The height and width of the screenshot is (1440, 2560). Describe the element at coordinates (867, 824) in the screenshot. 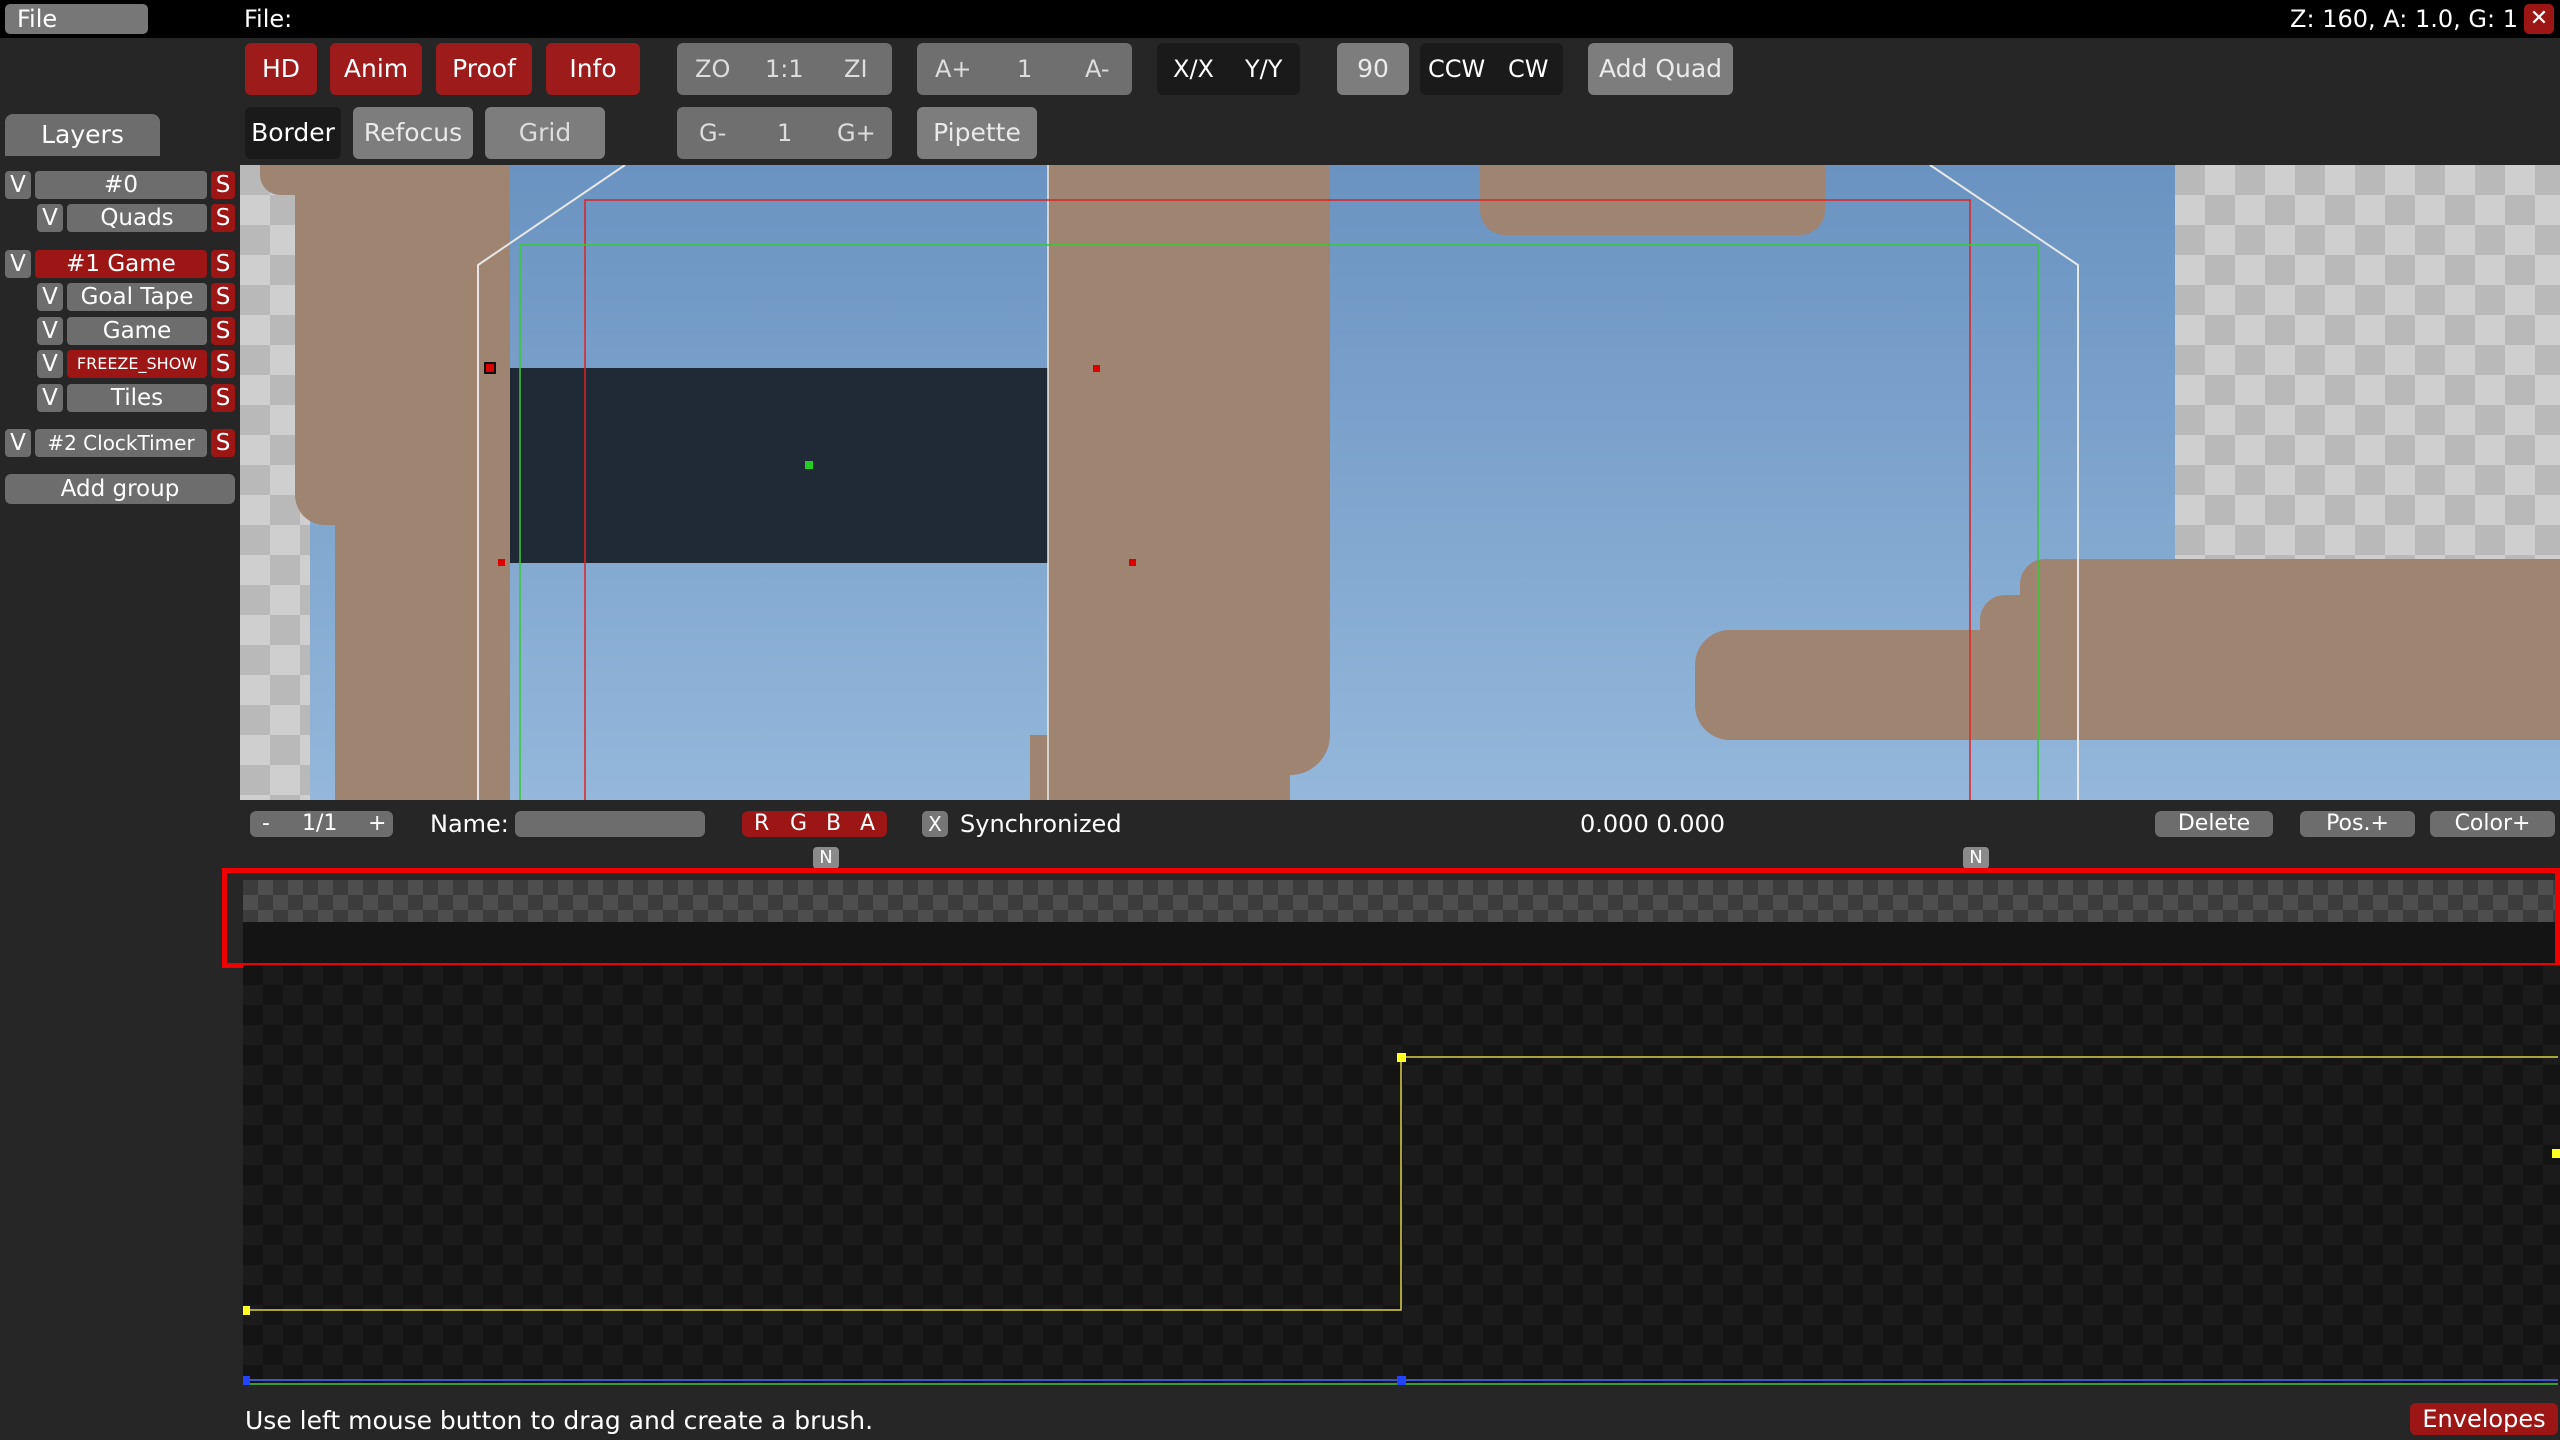

I see `channel-a-toggle: A` at that location.